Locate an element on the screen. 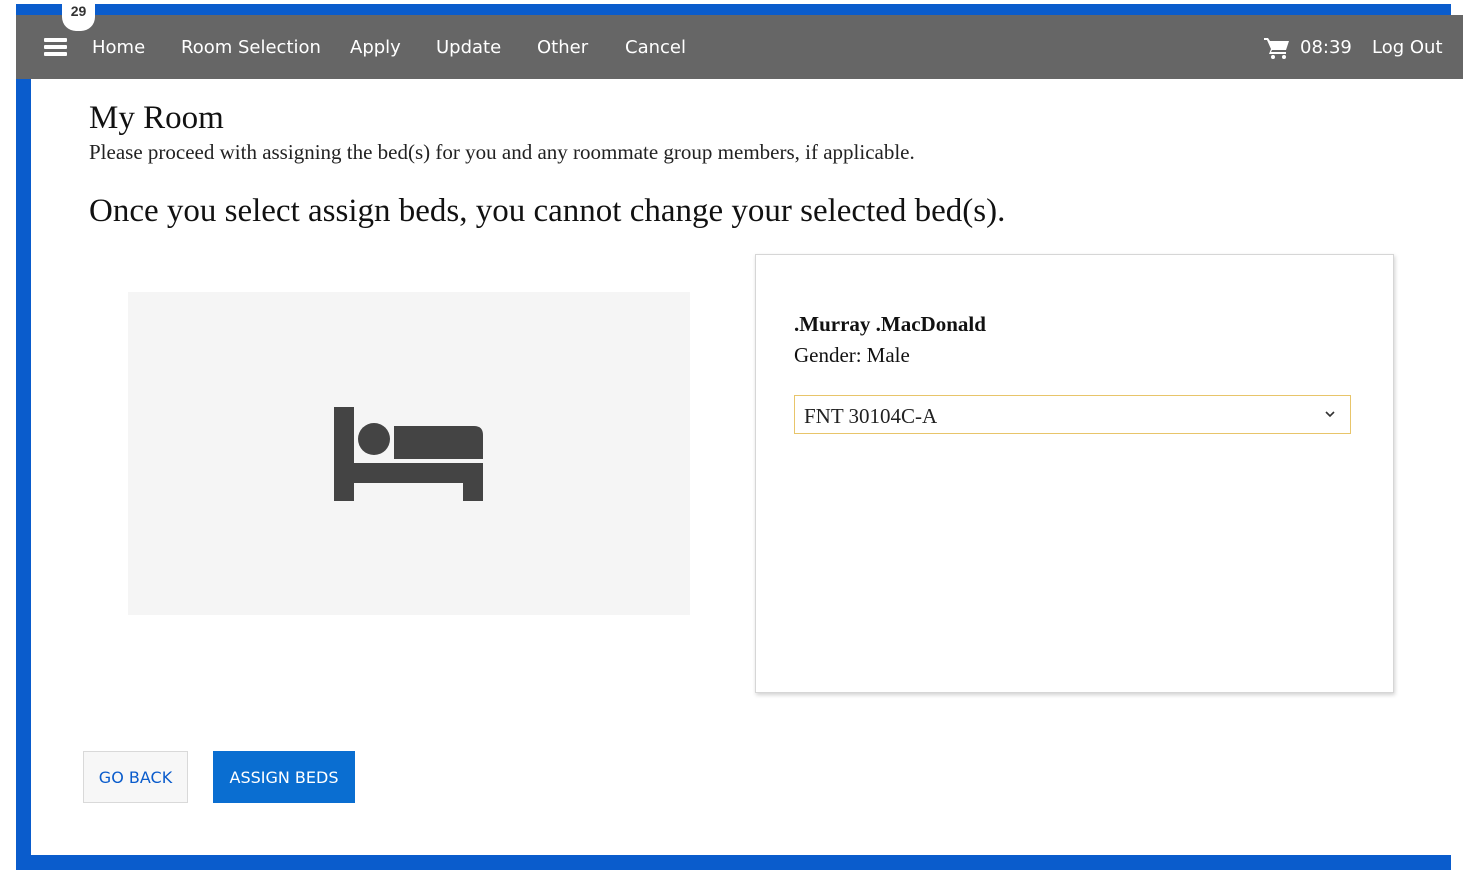  session-timer: 08:39 is located at coordinates (1326, 47).